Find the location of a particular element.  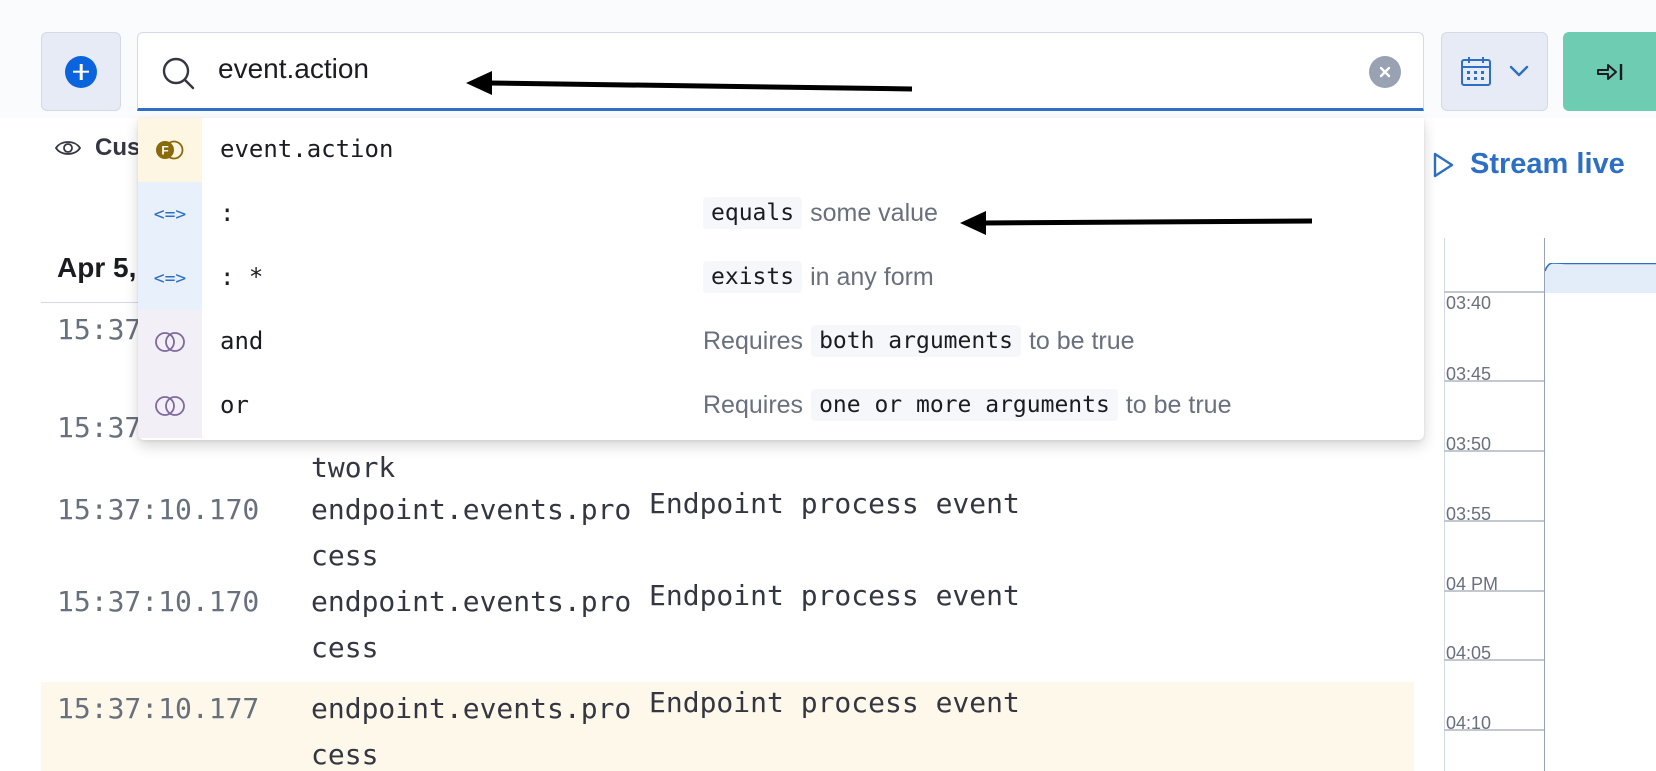

customize-label: Cus is located at coordinates (118, 147).